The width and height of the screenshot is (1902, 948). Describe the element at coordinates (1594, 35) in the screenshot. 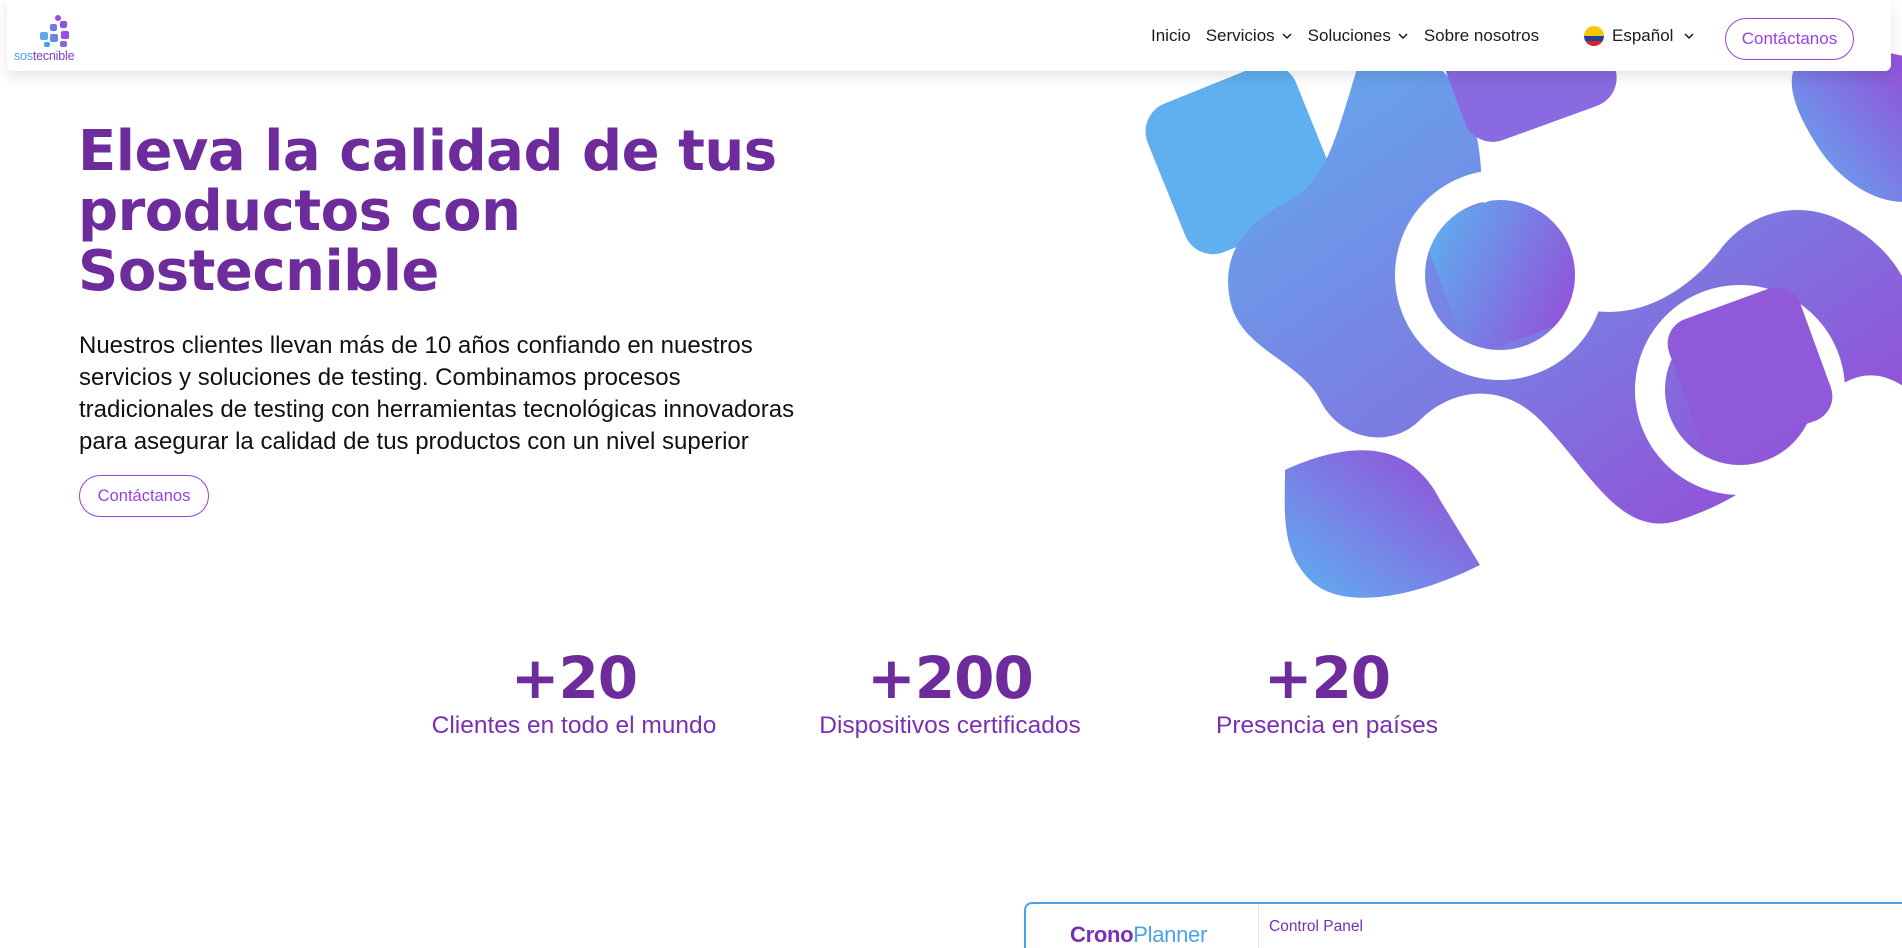

I see `colombia-flag-icon` at that location.